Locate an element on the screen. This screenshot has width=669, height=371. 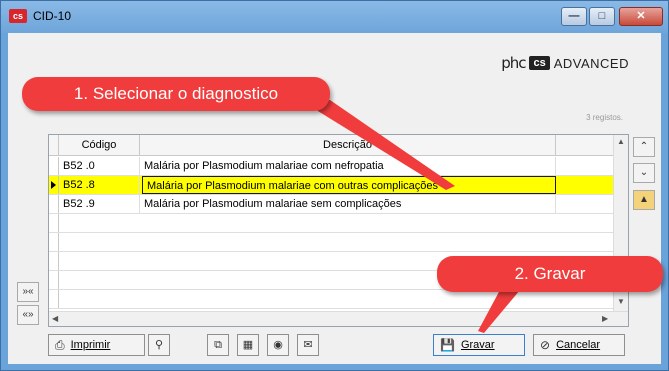
callout2-pointer is located at coordinates (499, 311).